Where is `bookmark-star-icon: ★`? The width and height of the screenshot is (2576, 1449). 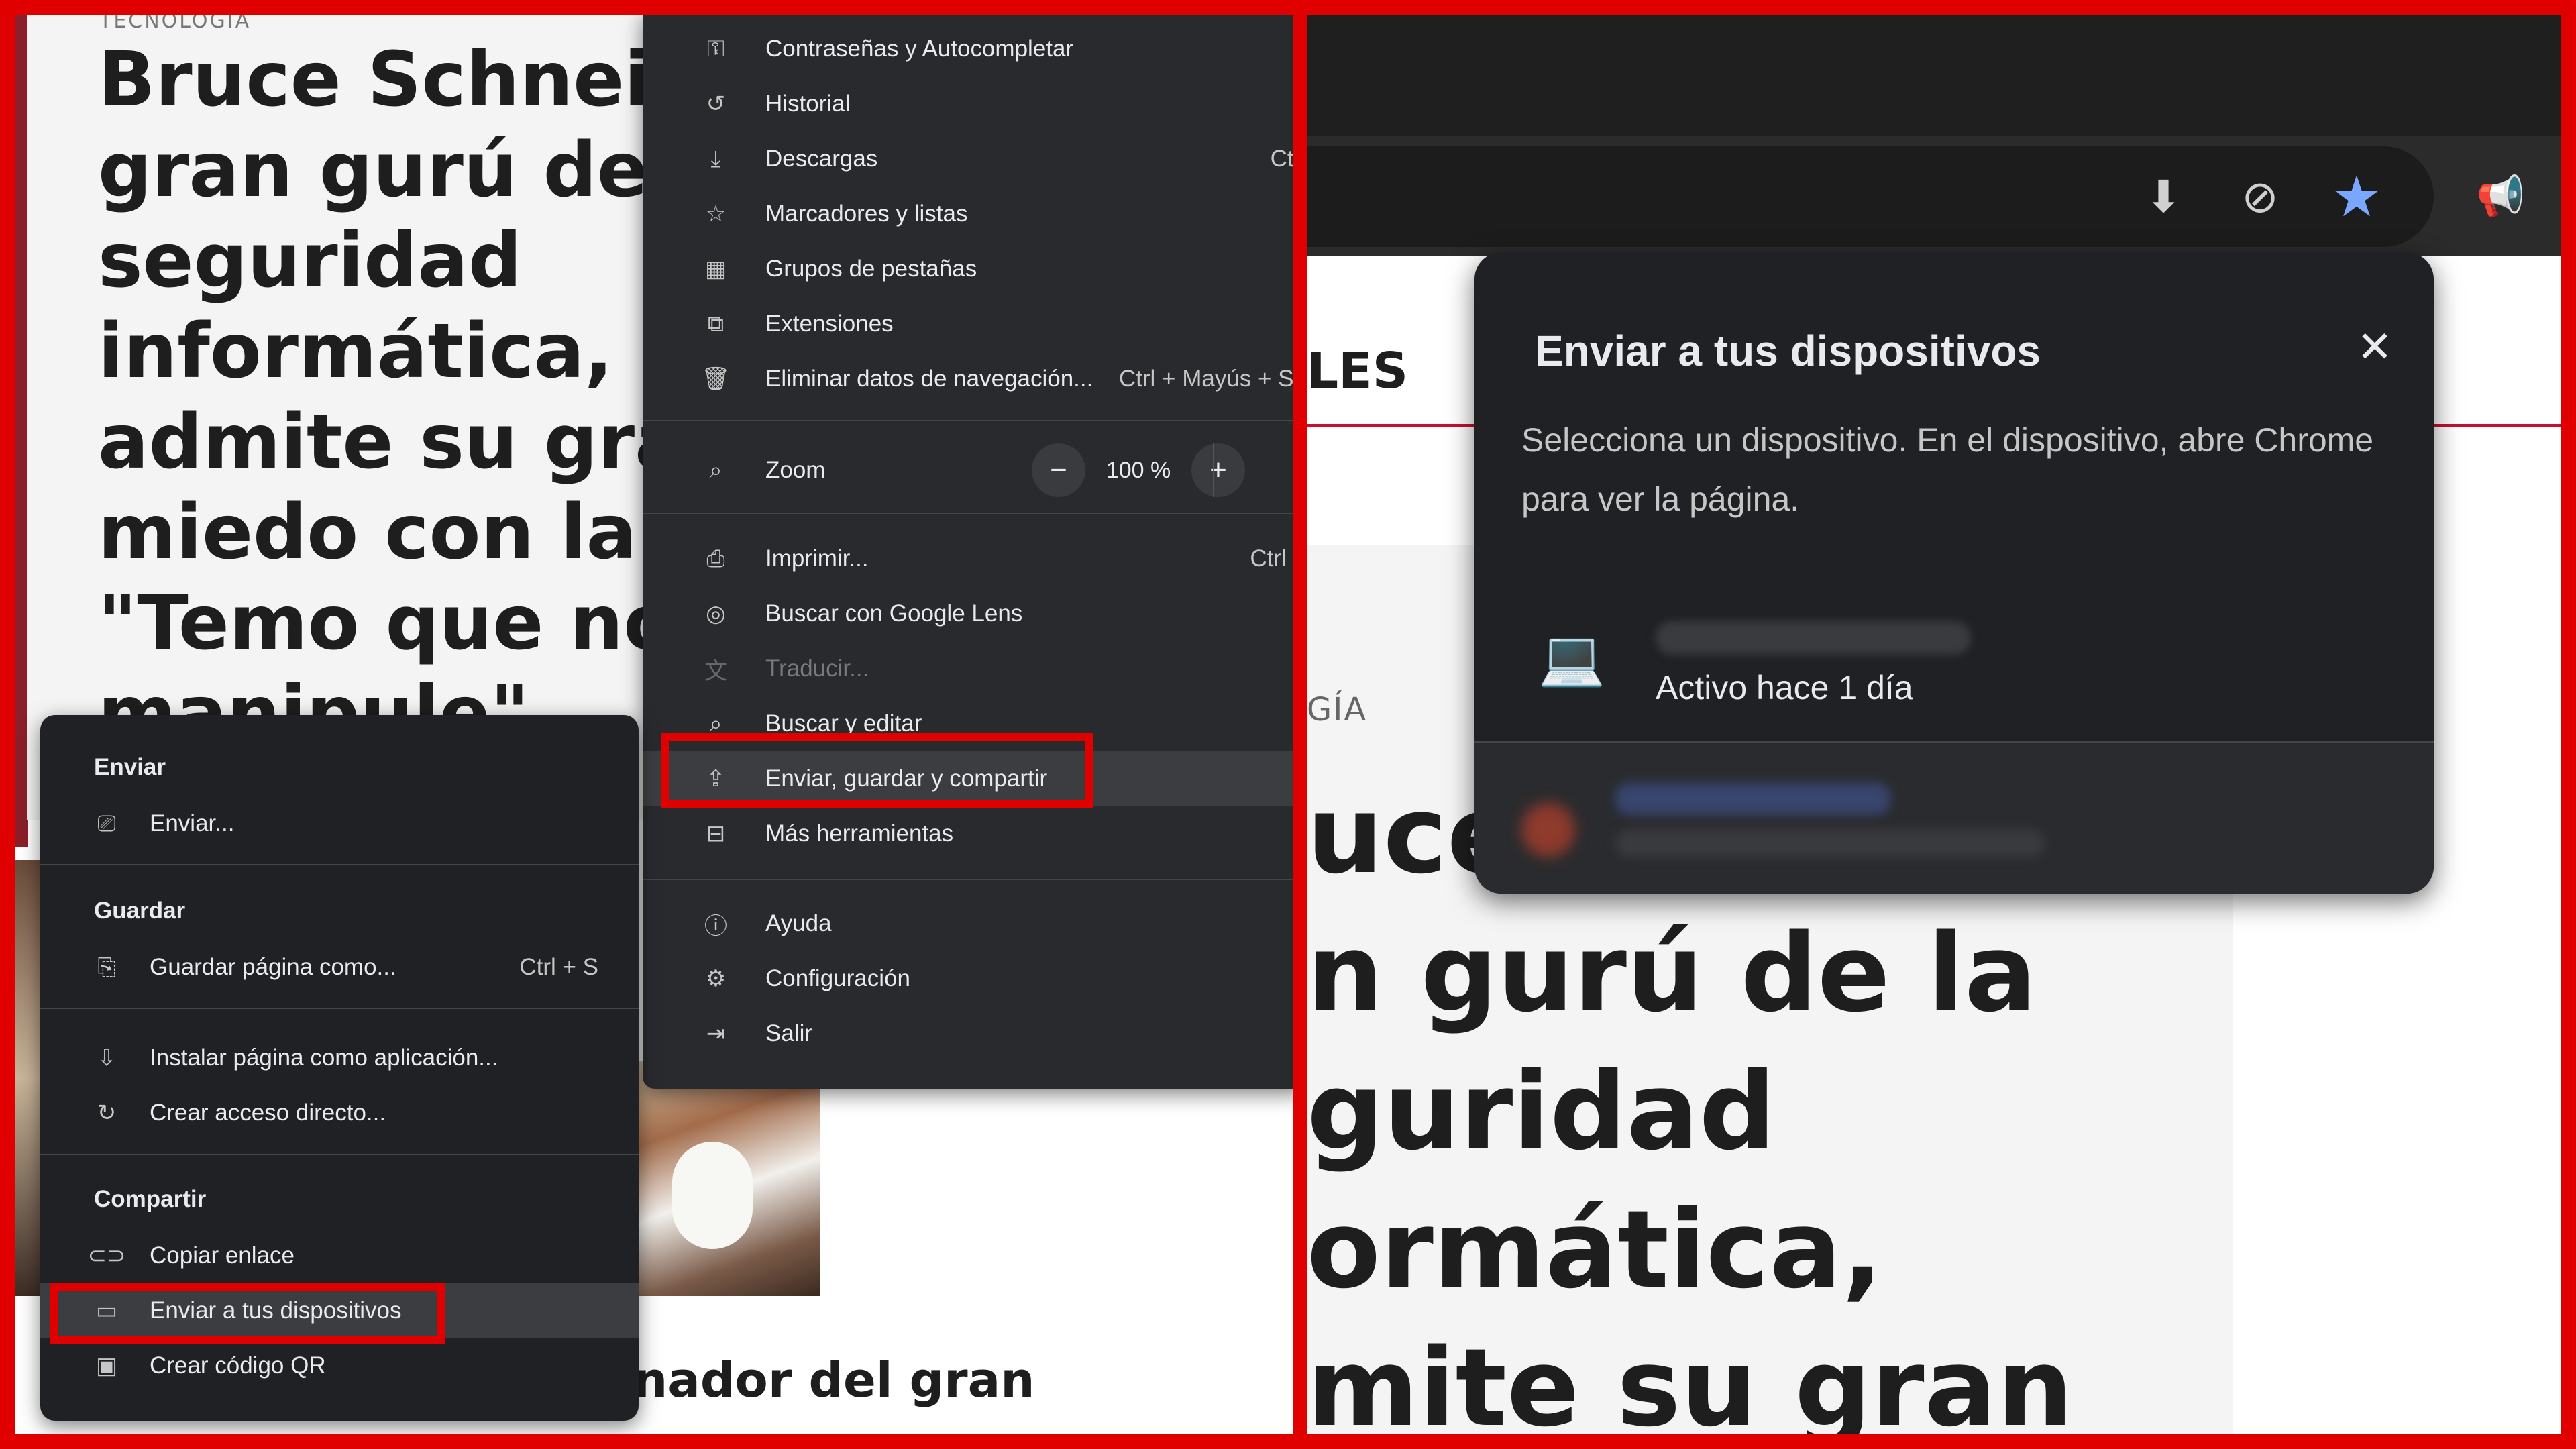
bookmark-star-icon: ★ is located at coordinates (2356, 196).